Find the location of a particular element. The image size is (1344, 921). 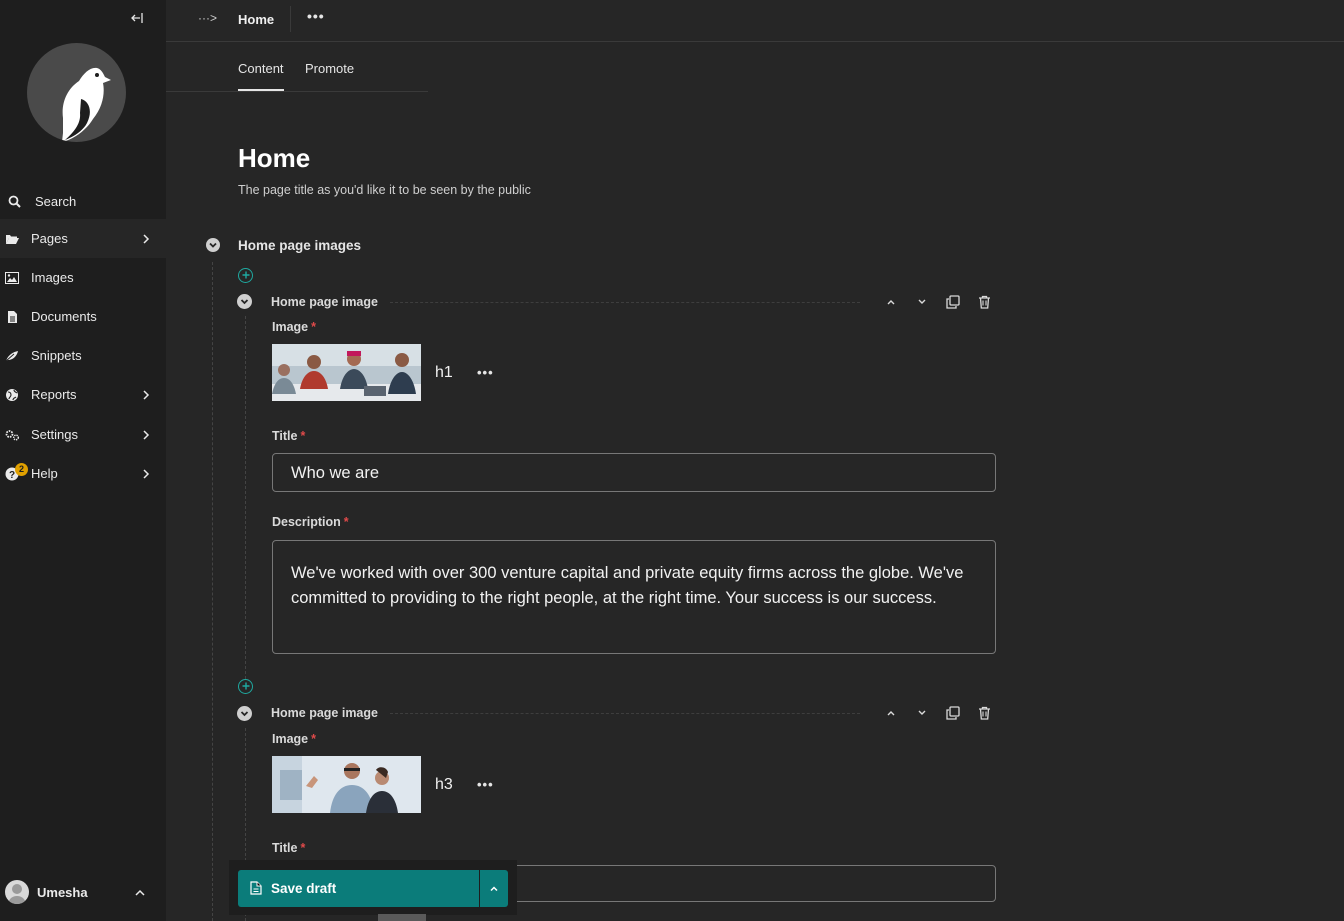

sidebar-item-label: Search is located at coordinates (56, 201).